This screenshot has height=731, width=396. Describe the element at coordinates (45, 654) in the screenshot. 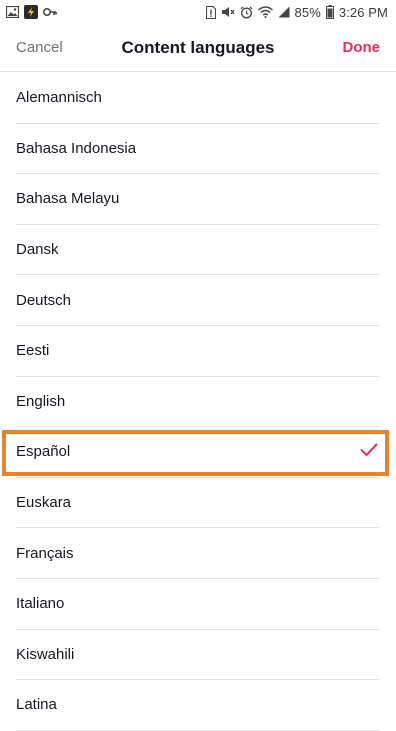

I see `language-label: Kiswahili` at that location.